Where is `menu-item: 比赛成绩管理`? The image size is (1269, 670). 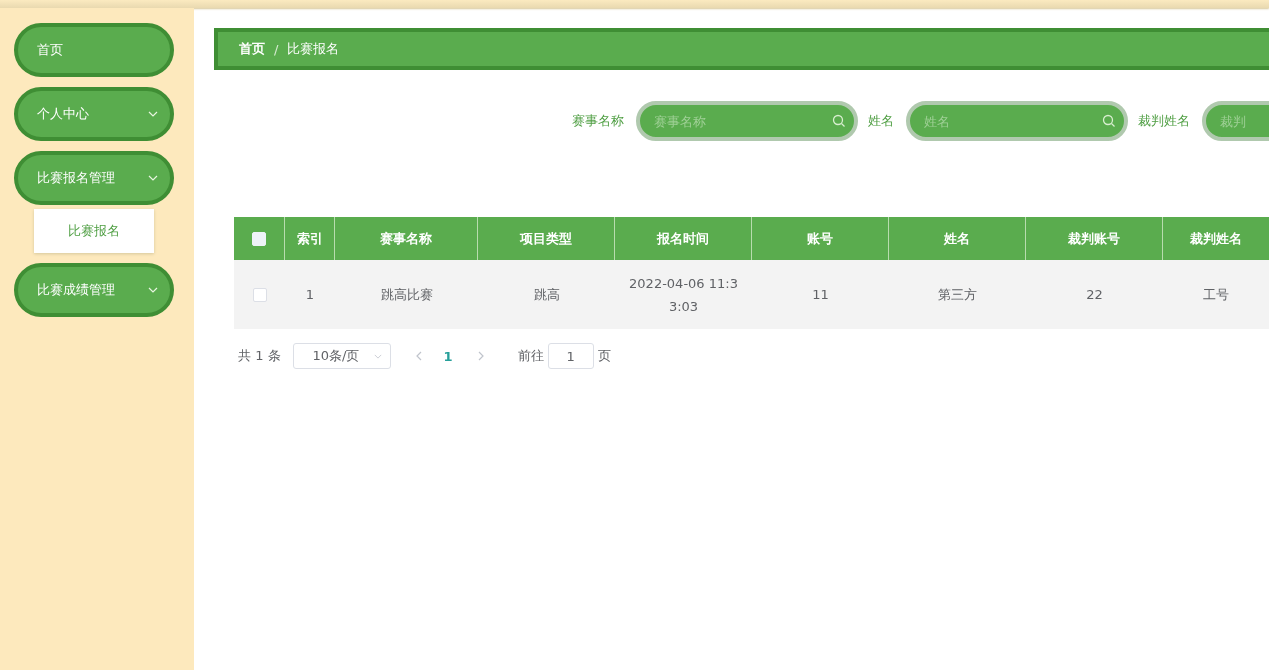
menu-item: 比赛成绩管理 is located at coordinates (94, 290).